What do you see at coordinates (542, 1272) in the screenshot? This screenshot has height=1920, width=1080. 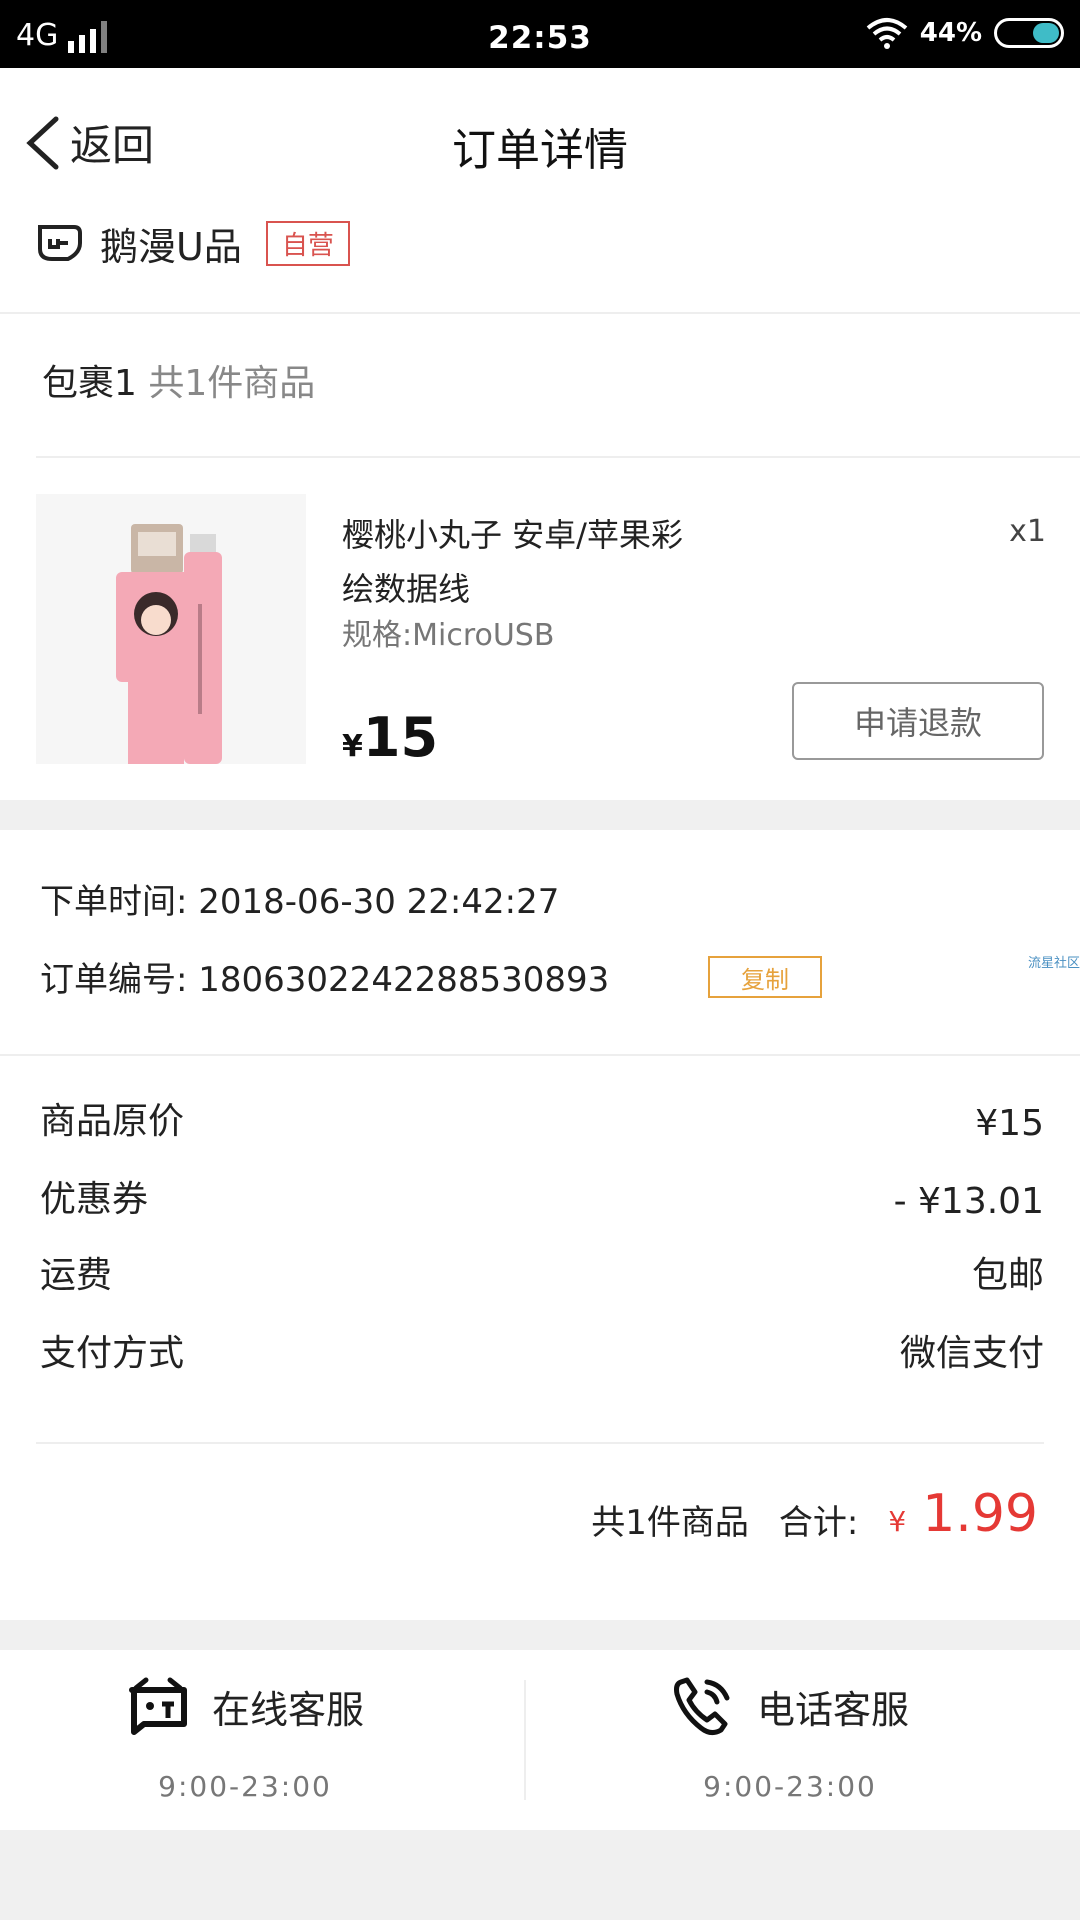 I see `cost-row-shipping: 运费 包邮` at bounding box center [542, 1272].